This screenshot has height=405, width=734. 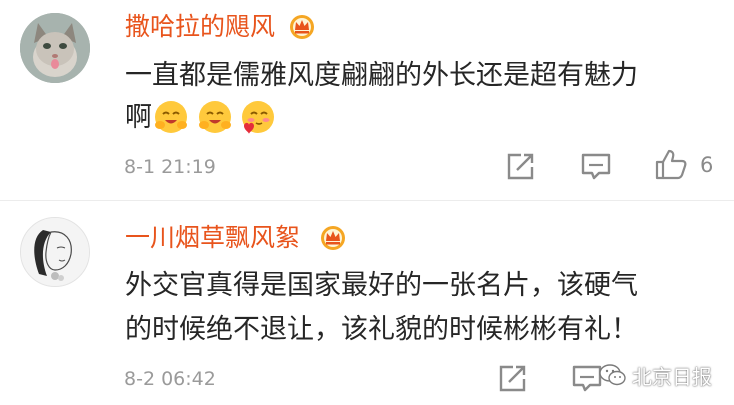 What do you see at coordinates (672, 377) in the screenshot?
I see `watermark-text: 北京日报` at bounding box center [672, 377].